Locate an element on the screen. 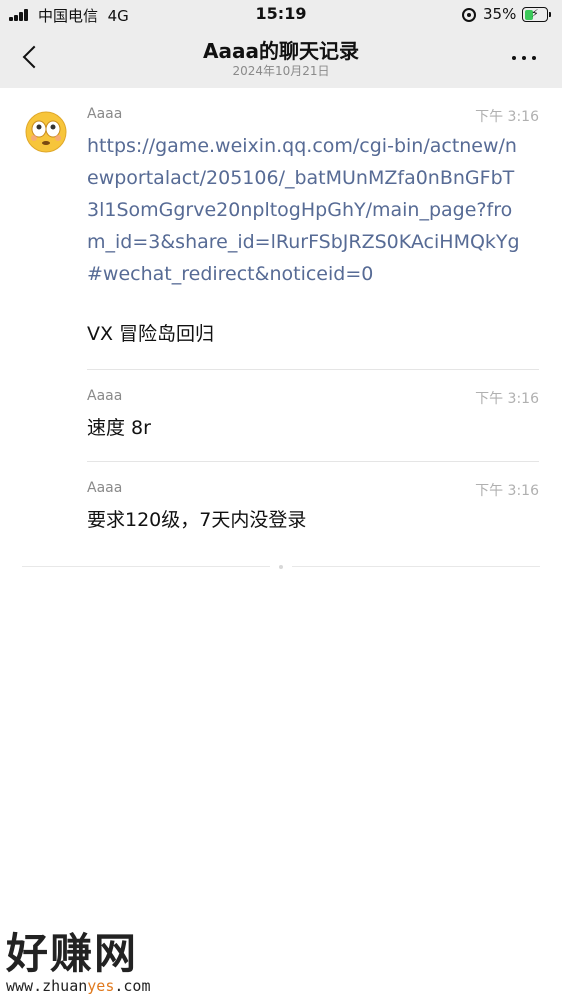 This screenshot has height=1000, width=562. message-text: VX 冒险岛回归 is located at coordinates (151, 334).